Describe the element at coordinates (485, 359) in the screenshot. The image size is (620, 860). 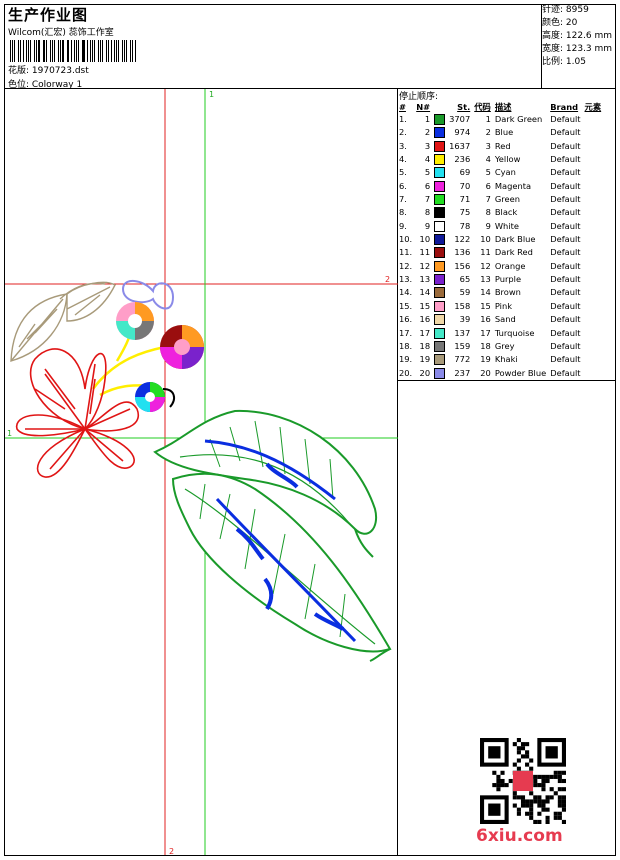
I see `cell-code: 19` at that location.